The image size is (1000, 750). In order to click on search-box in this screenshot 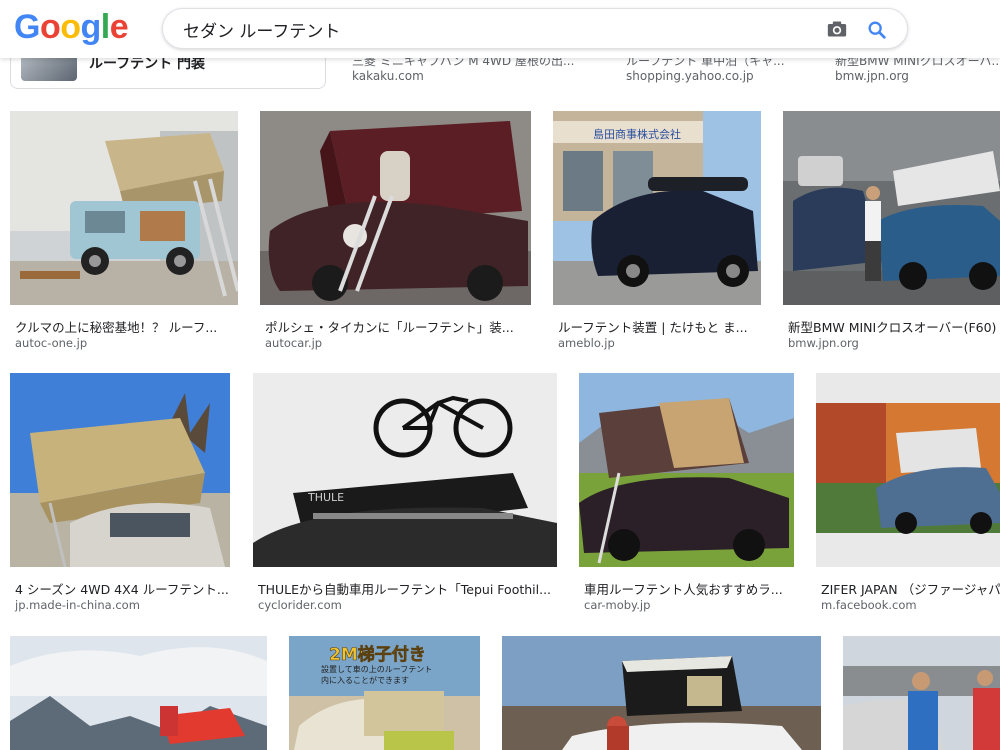, I will do `click(535, 28)`.